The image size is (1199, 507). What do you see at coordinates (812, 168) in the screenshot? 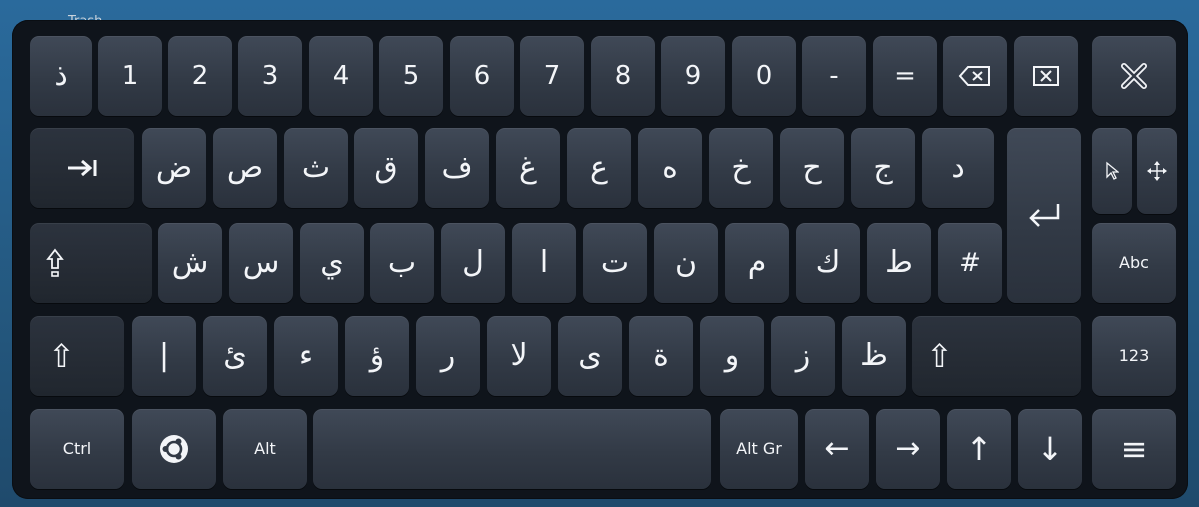
I see `key-hah: ح` at bounding box center [812, 168].